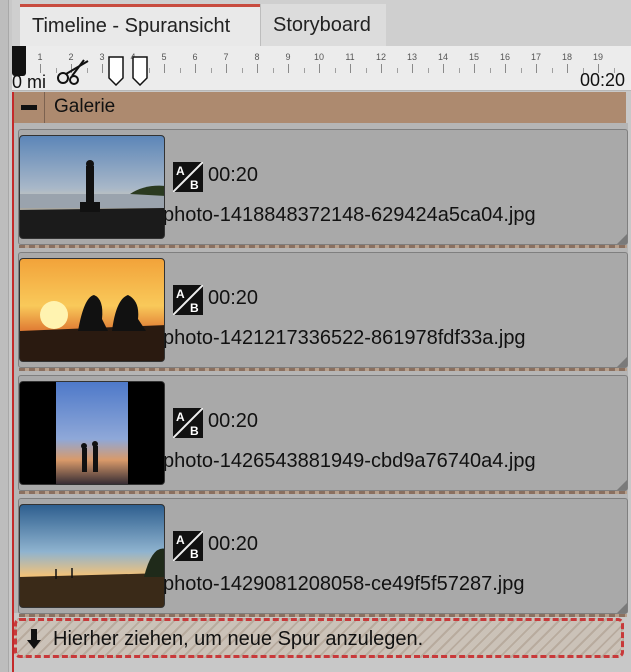 The height and width of the screenshot is (672, 631). What do you see at coordinates (238, 639) in the screenshot?
I see `dropzone-label: Hierher ziehen, um neue Spur anzulegen.` at bounding box center [238, 639].